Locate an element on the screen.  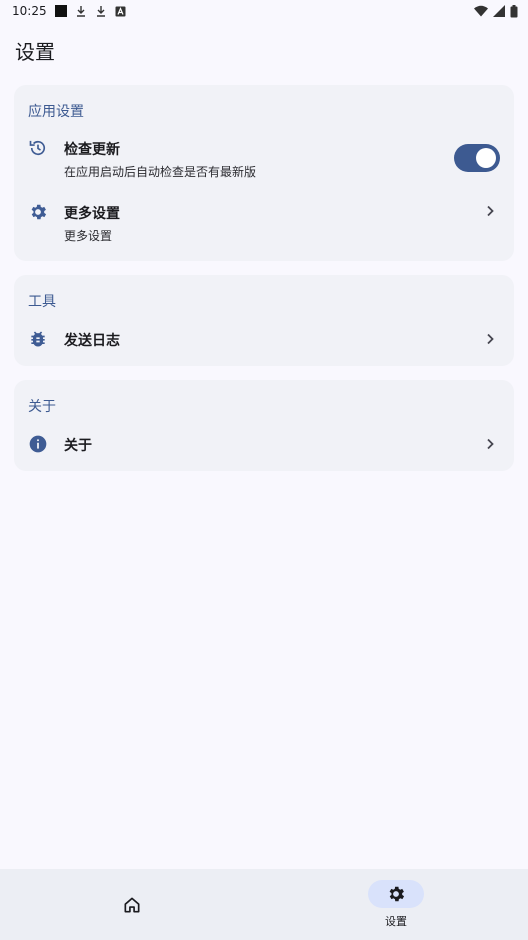
tools-card: 工具 发送日志 is located at coordinates (264, 320).